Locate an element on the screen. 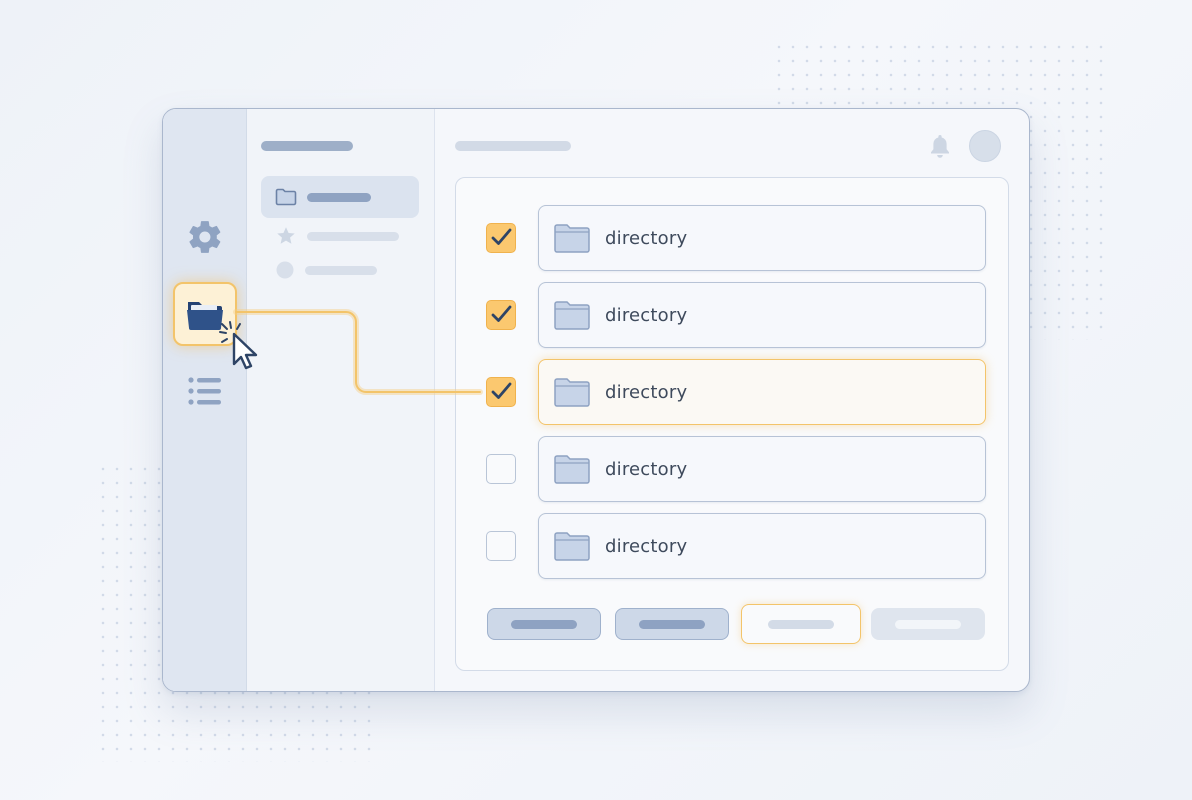 The width and height of the screenshot is (1192, 800). mouse-pointer-icon is located at coordinates (244, 346).